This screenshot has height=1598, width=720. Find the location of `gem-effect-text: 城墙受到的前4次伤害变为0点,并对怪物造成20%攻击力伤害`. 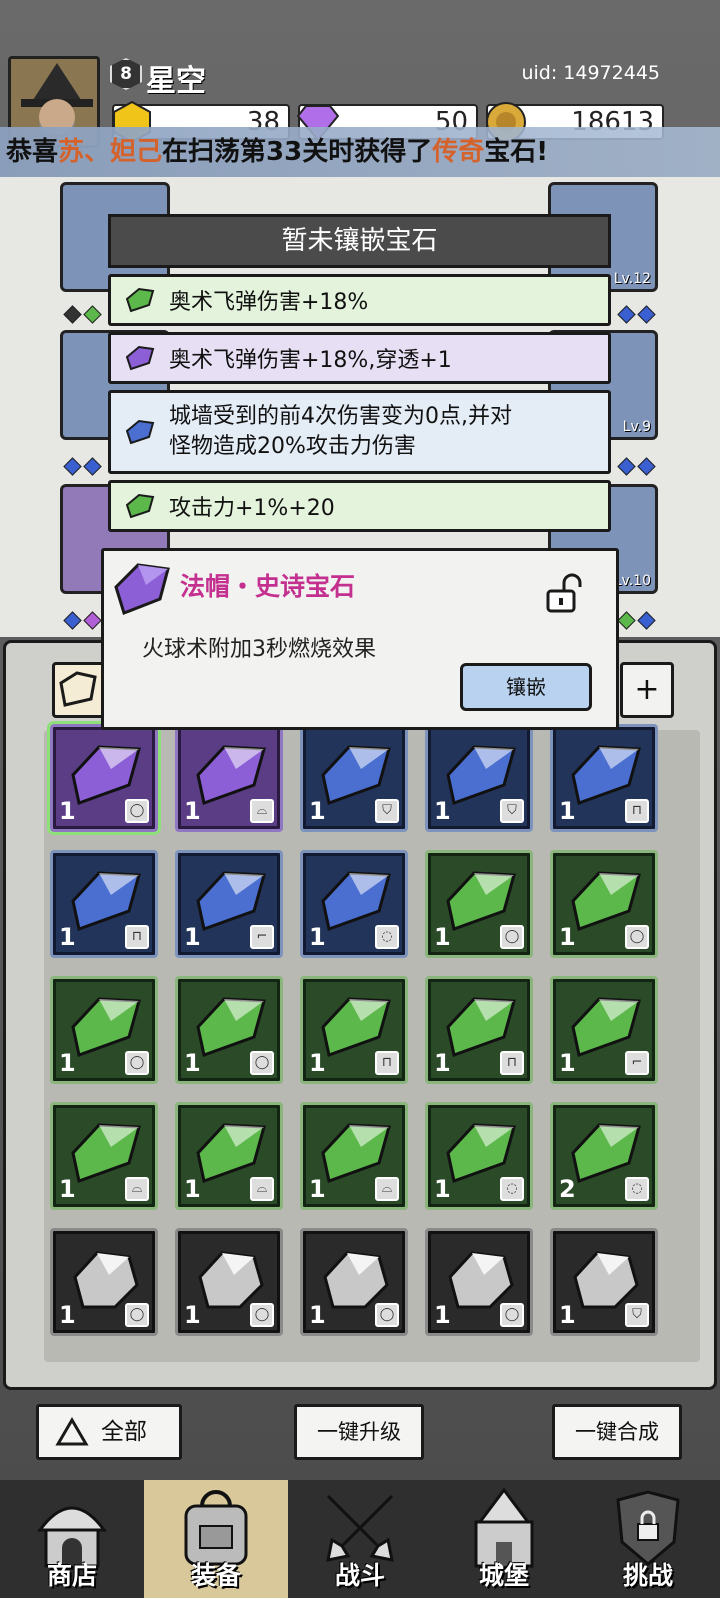

gem-effect-text: 城墙受到的前4次伤害变为0点,并对怪物造成20%攻击力伤害 is located at coordinates (340, 431).